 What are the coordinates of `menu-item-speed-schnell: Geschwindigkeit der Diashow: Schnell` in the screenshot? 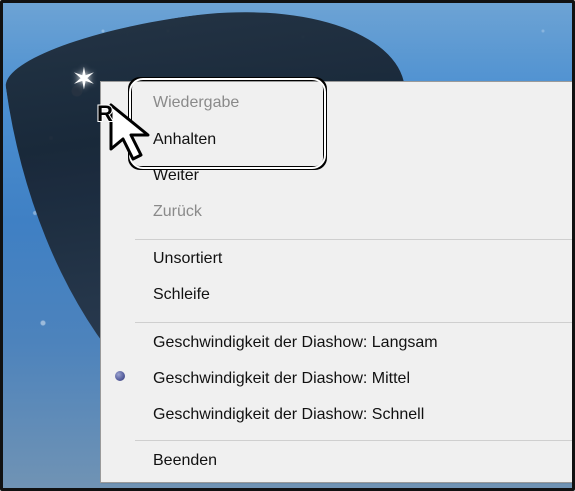 It's located at (288, 415).